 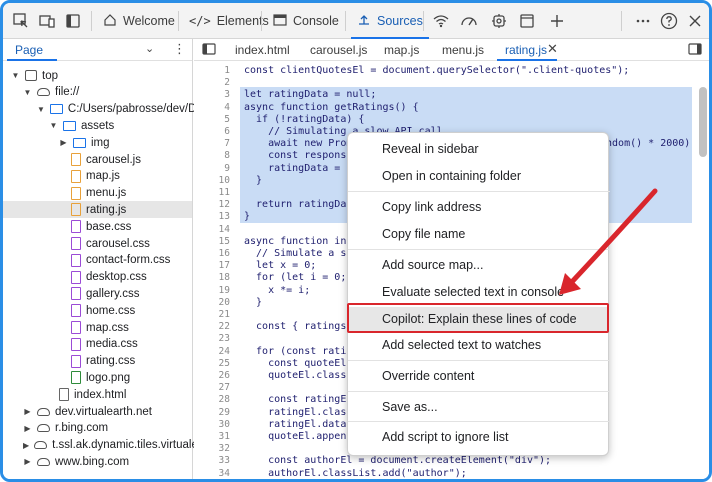 What do you see at coordinates (97, 394) in the screenshot?
I see `tree-file: index.html` at bounding box center [97, 394].